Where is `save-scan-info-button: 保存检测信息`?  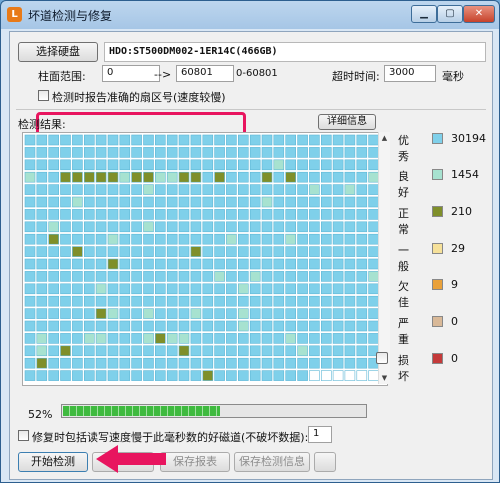 save-scan-info-button: 保存检测信息 is located at coordinates (272, 462).